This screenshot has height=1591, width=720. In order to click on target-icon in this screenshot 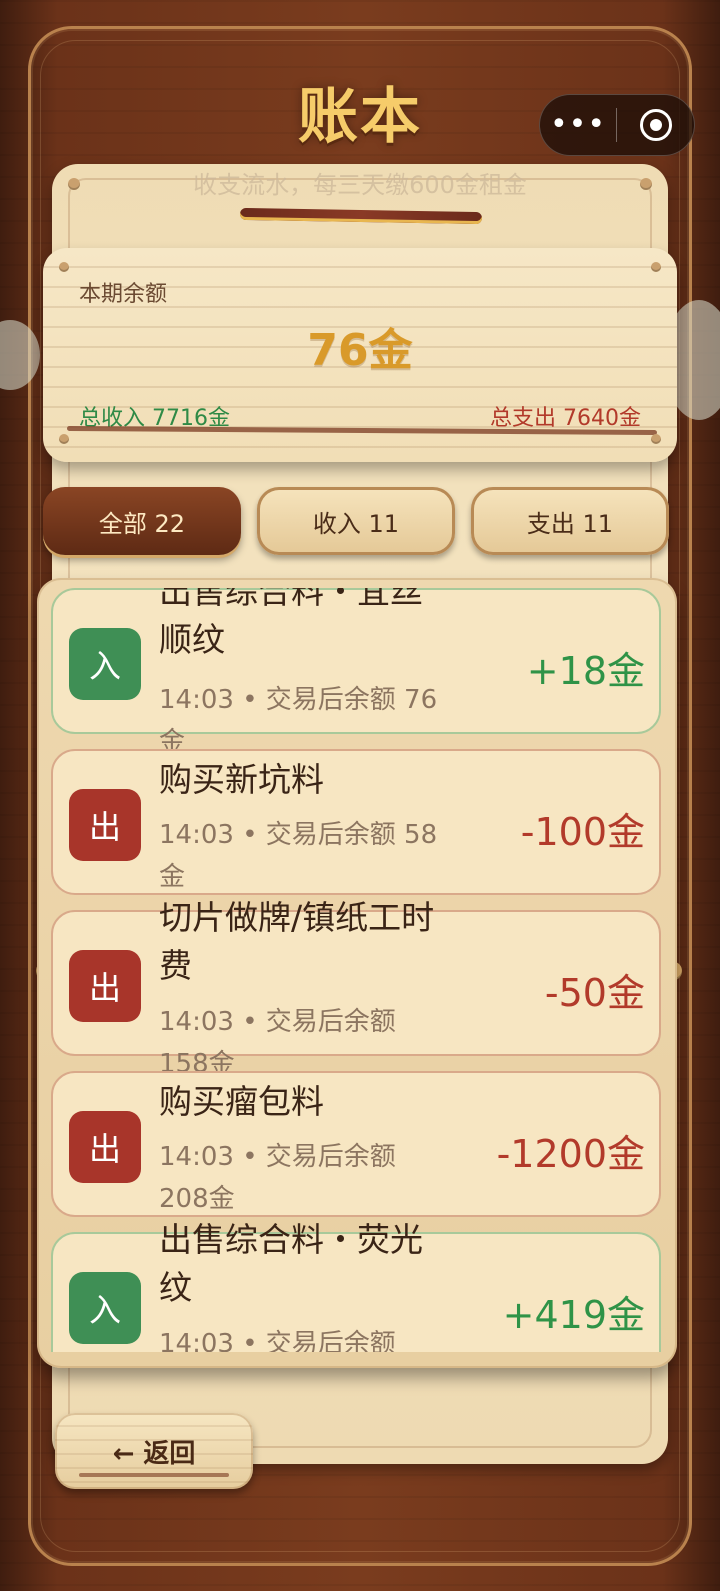, I will do `click(655, 125)`.